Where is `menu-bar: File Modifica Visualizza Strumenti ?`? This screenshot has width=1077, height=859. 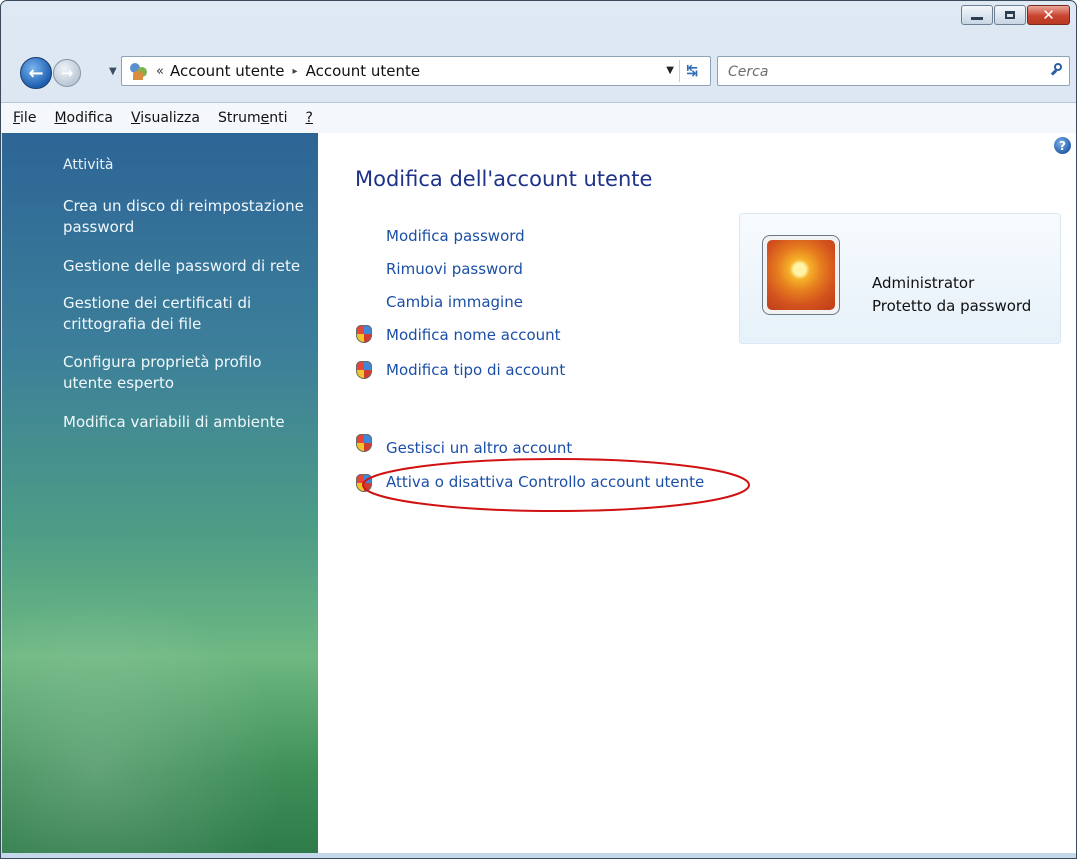
menu-bar: File Modifica Visualizza Strumenti ? is located at coordinates (538, 118).